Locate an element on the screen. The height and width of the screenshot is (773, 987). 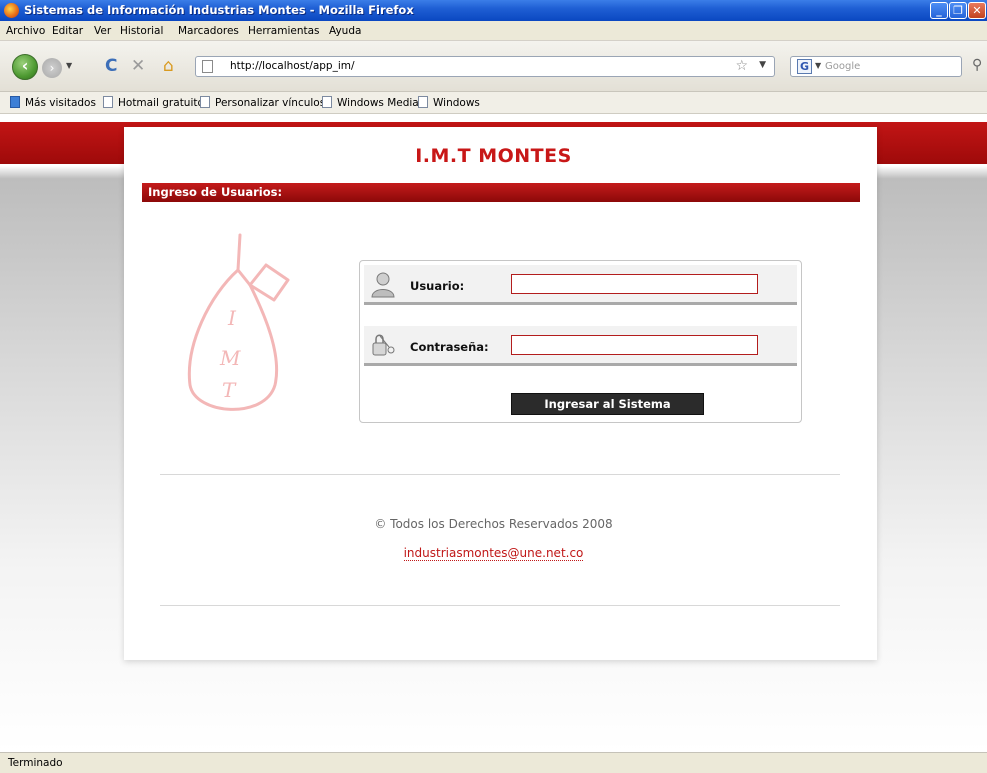
copyright-text: © Todos los Derechos Reservados 2008 is located at coordinates (493, 524).